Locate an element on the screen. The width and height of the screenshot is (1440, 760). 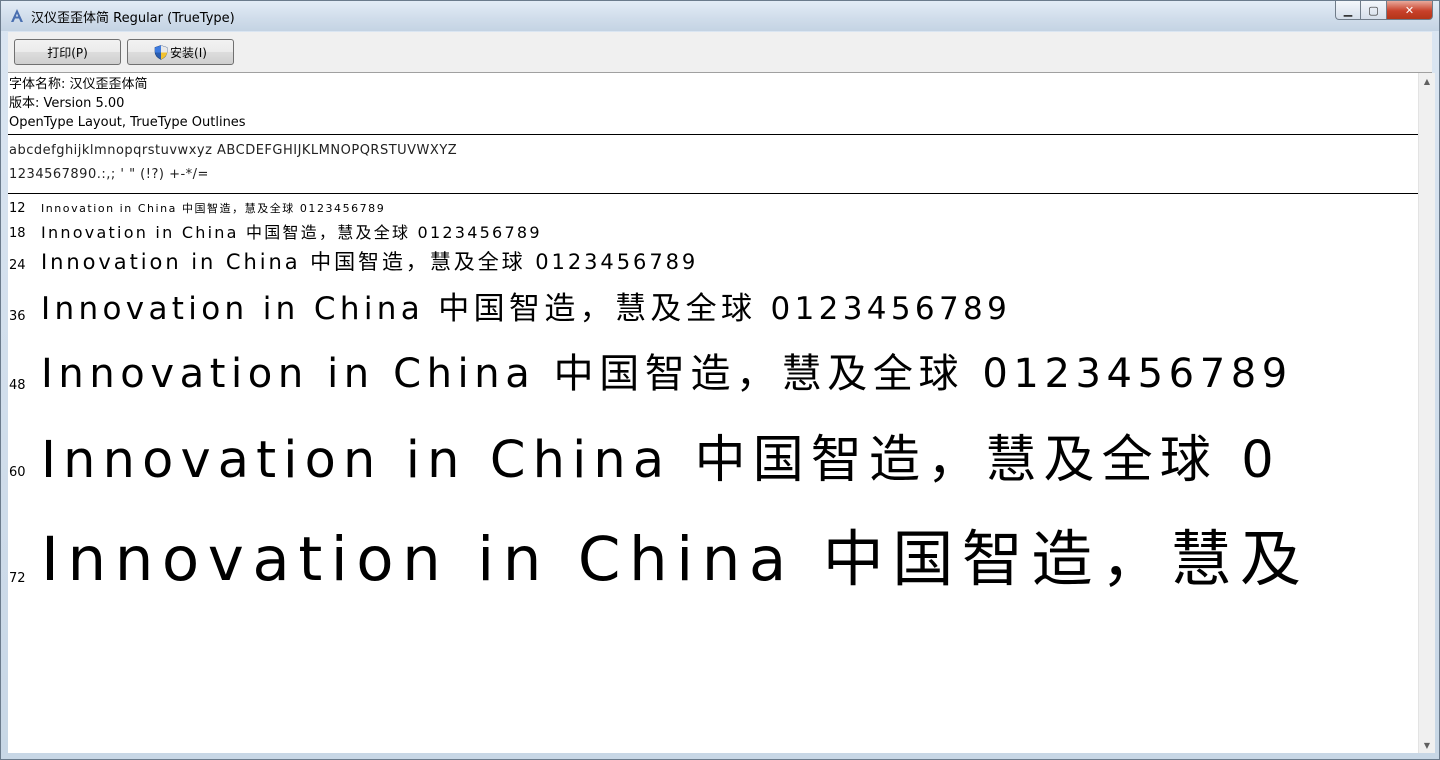
sample-size-label: 72 is located at coordinates (17, 578).